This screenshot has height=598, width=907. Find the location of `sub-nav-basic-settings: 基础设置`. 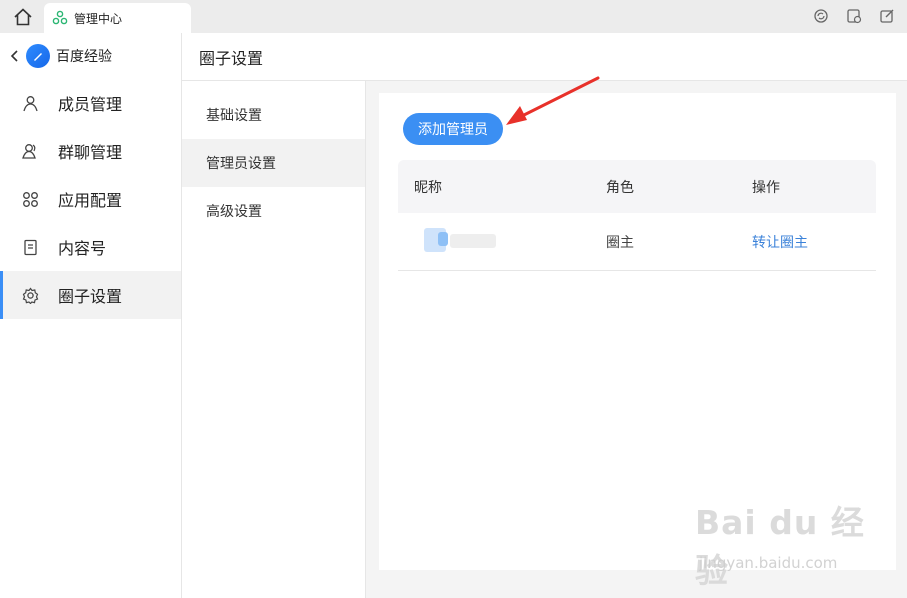

sub-nav-basic-settings: 基础设置 is located at coordinates (273, 115).